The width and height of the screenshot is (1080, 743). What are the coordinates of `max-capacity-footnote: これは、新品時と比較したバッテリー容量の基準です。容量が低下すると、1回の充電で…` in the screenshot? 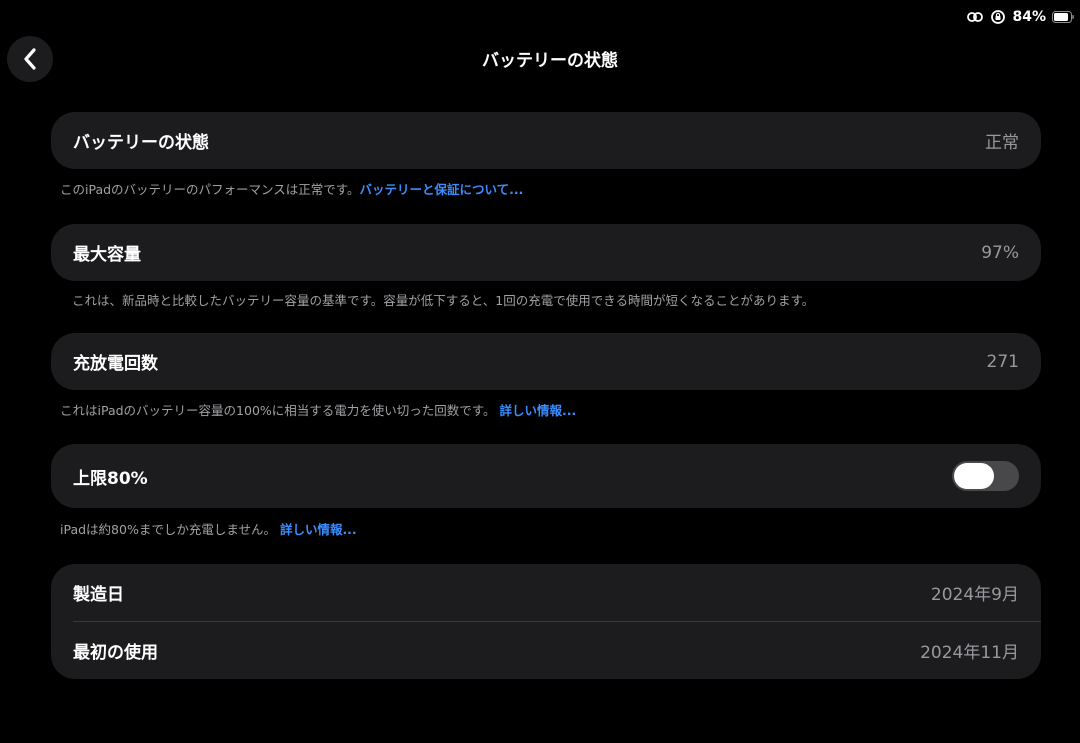 It's located at (443, 300).